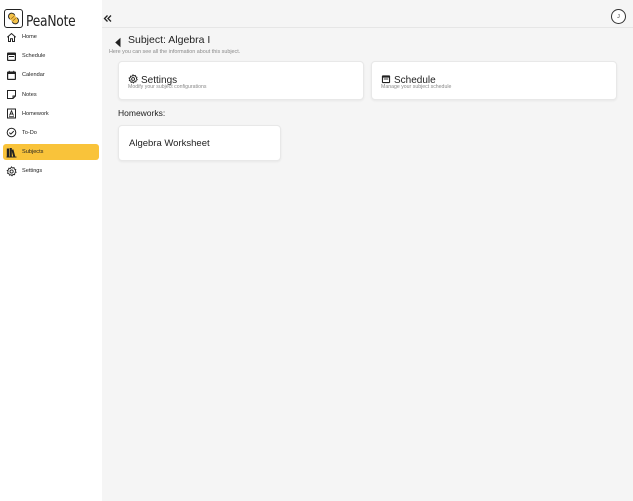 The width and height of the screenshot is (633, 501). I want to click on sidebar-item-label: Subjects, so click(33, 152).